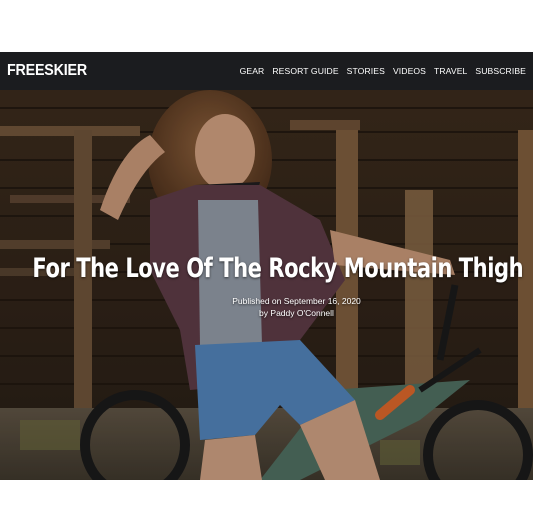 The height and width of the screenshot is (531, 533). I want to click on byline: by Paddy O'Connell, so click(281, 313).